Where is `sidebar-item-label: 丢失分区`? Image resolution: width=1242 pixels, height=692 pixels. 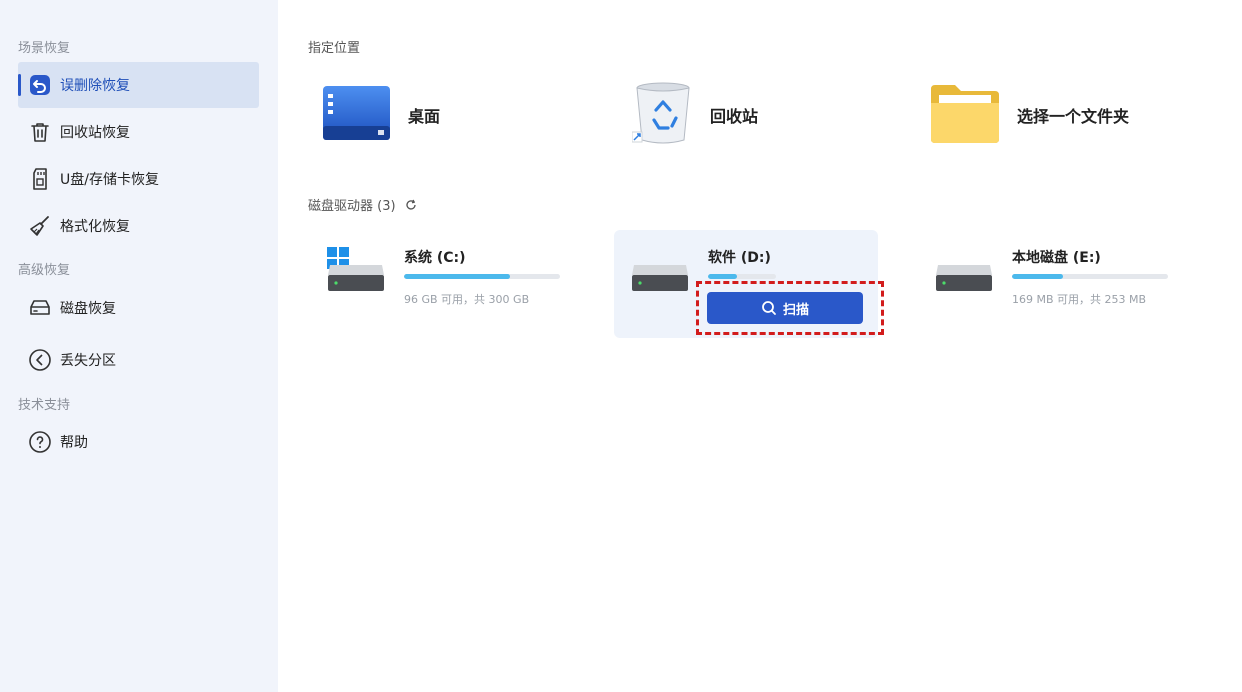
sidebar-item-label: 丢失分区 is located at coordinates (88, 361).